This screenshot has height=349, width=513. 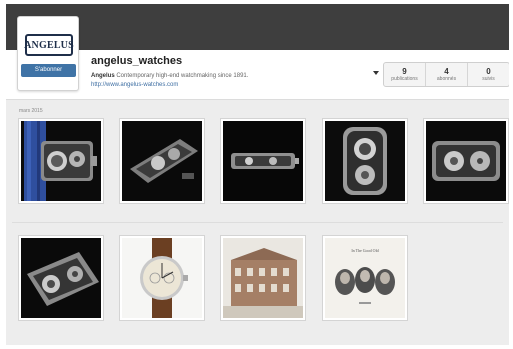 I want to click on watch-photo-tourbillon, so click(x=365, y=161).